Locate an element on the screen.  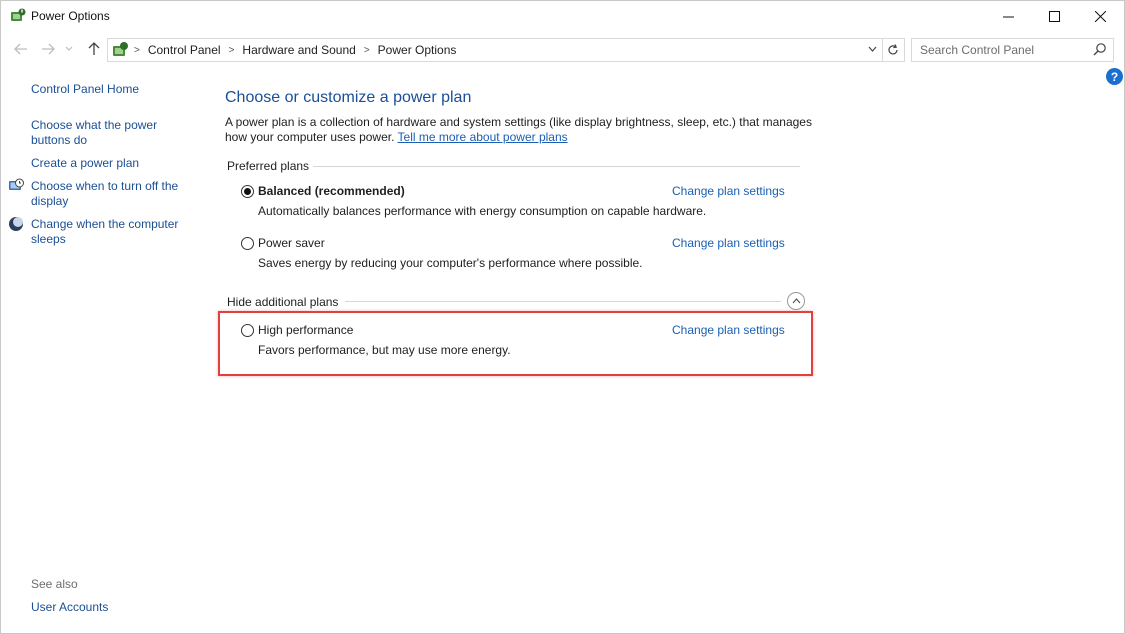
back-arrow-icon is located at coordinates (20, 49).